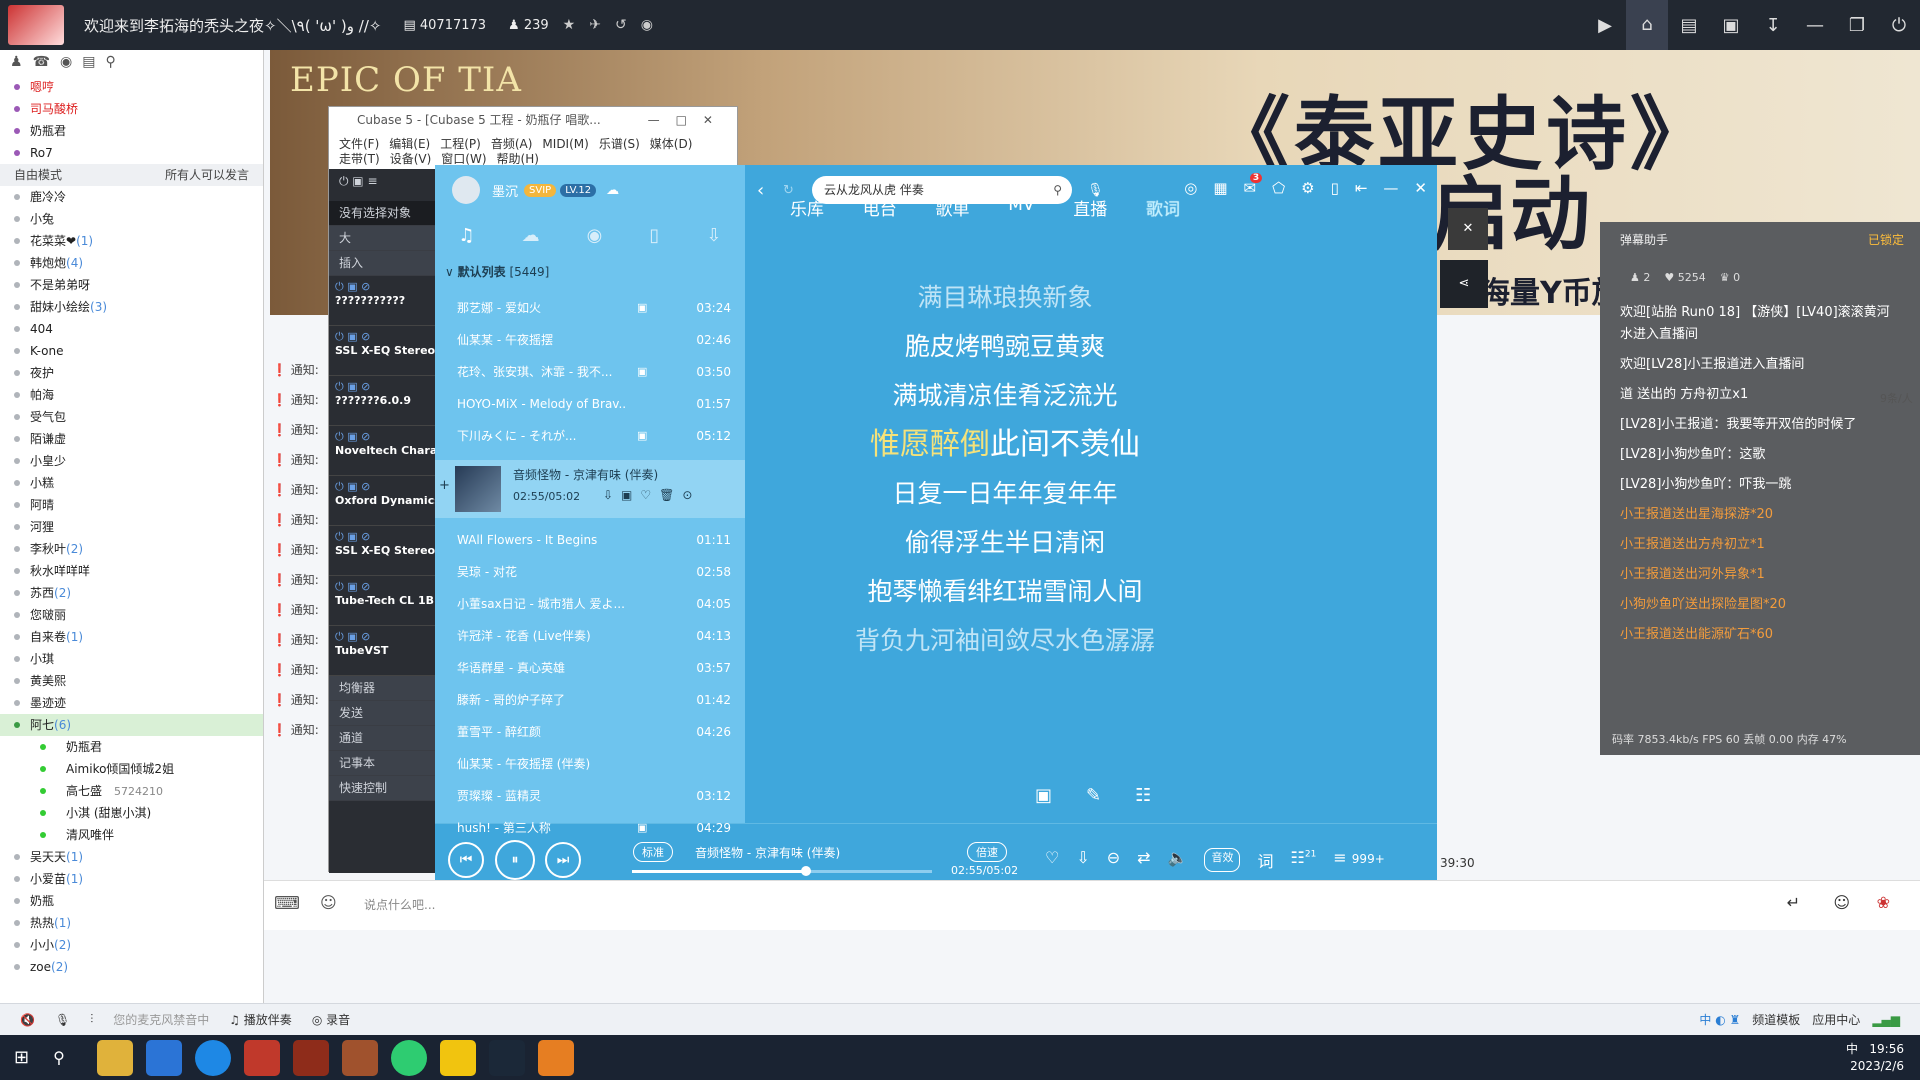 This screenshot has height=1080, width=1920. I want to click on video-icon: ▶, so click(1605, 25).